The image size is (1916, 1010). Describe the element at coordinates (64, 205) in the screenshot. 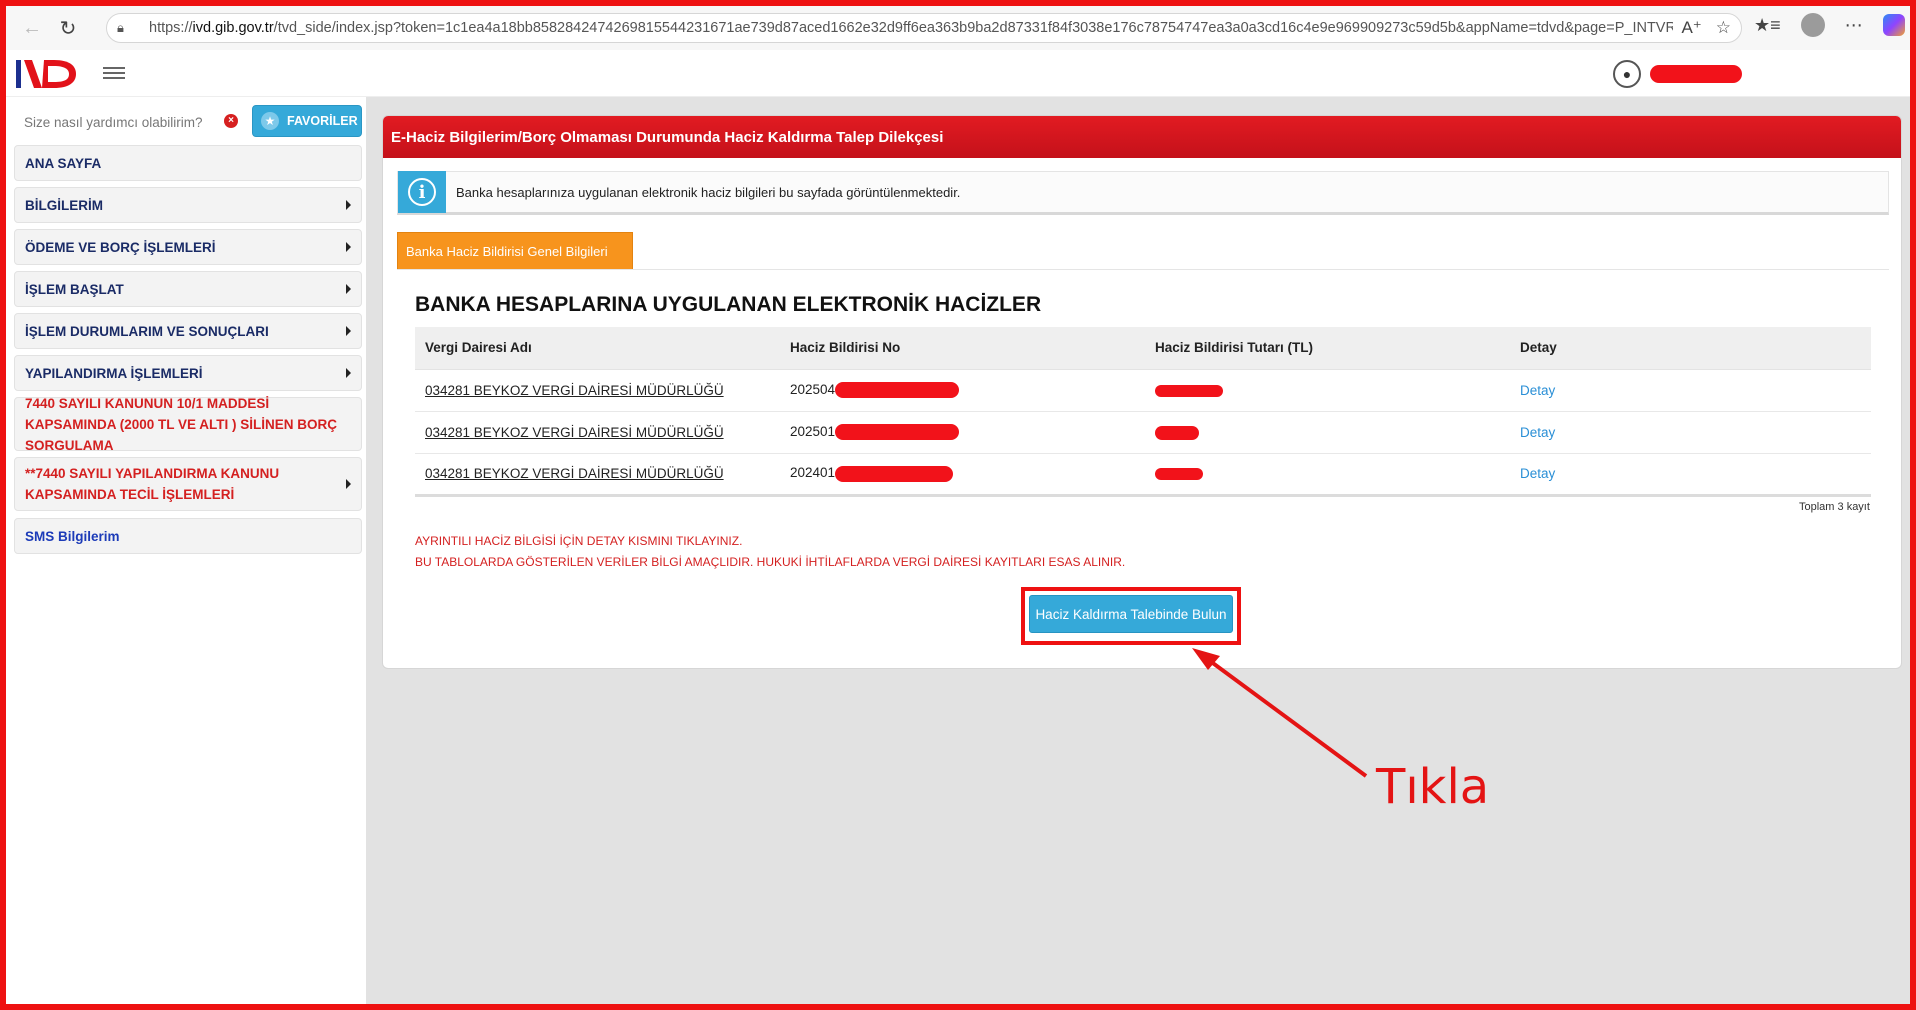

I see `sidebar-item-label: BİLGİLERİM` at that location.